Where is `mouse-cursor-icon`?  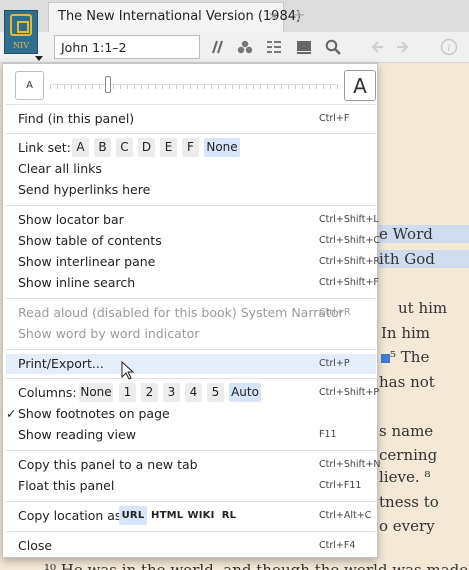 mouse-cursor-icon is located at coordinates (128, 370).